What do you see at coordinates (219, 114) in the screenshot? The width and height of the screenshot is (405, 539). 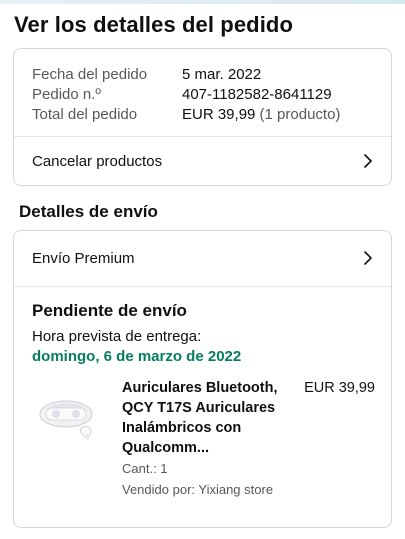 I see `order-total-value: EUR 39,99` at bounding box center [219, 114].